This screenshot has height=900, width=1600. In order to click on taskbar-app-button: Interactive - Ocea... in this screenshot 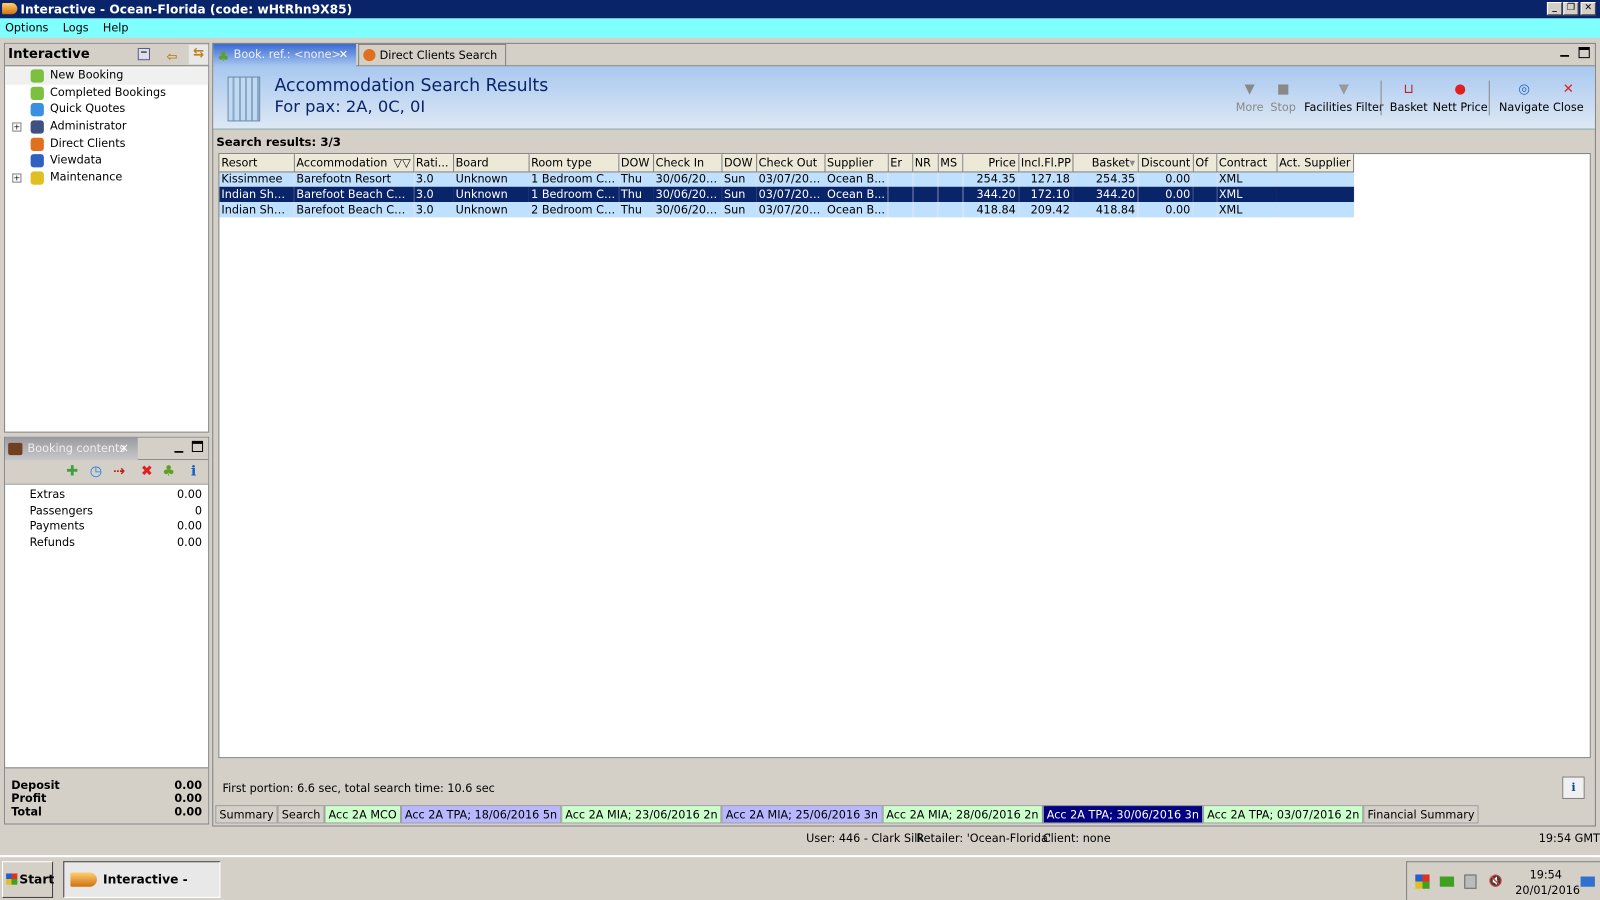, I will do `click(142, 879)`.